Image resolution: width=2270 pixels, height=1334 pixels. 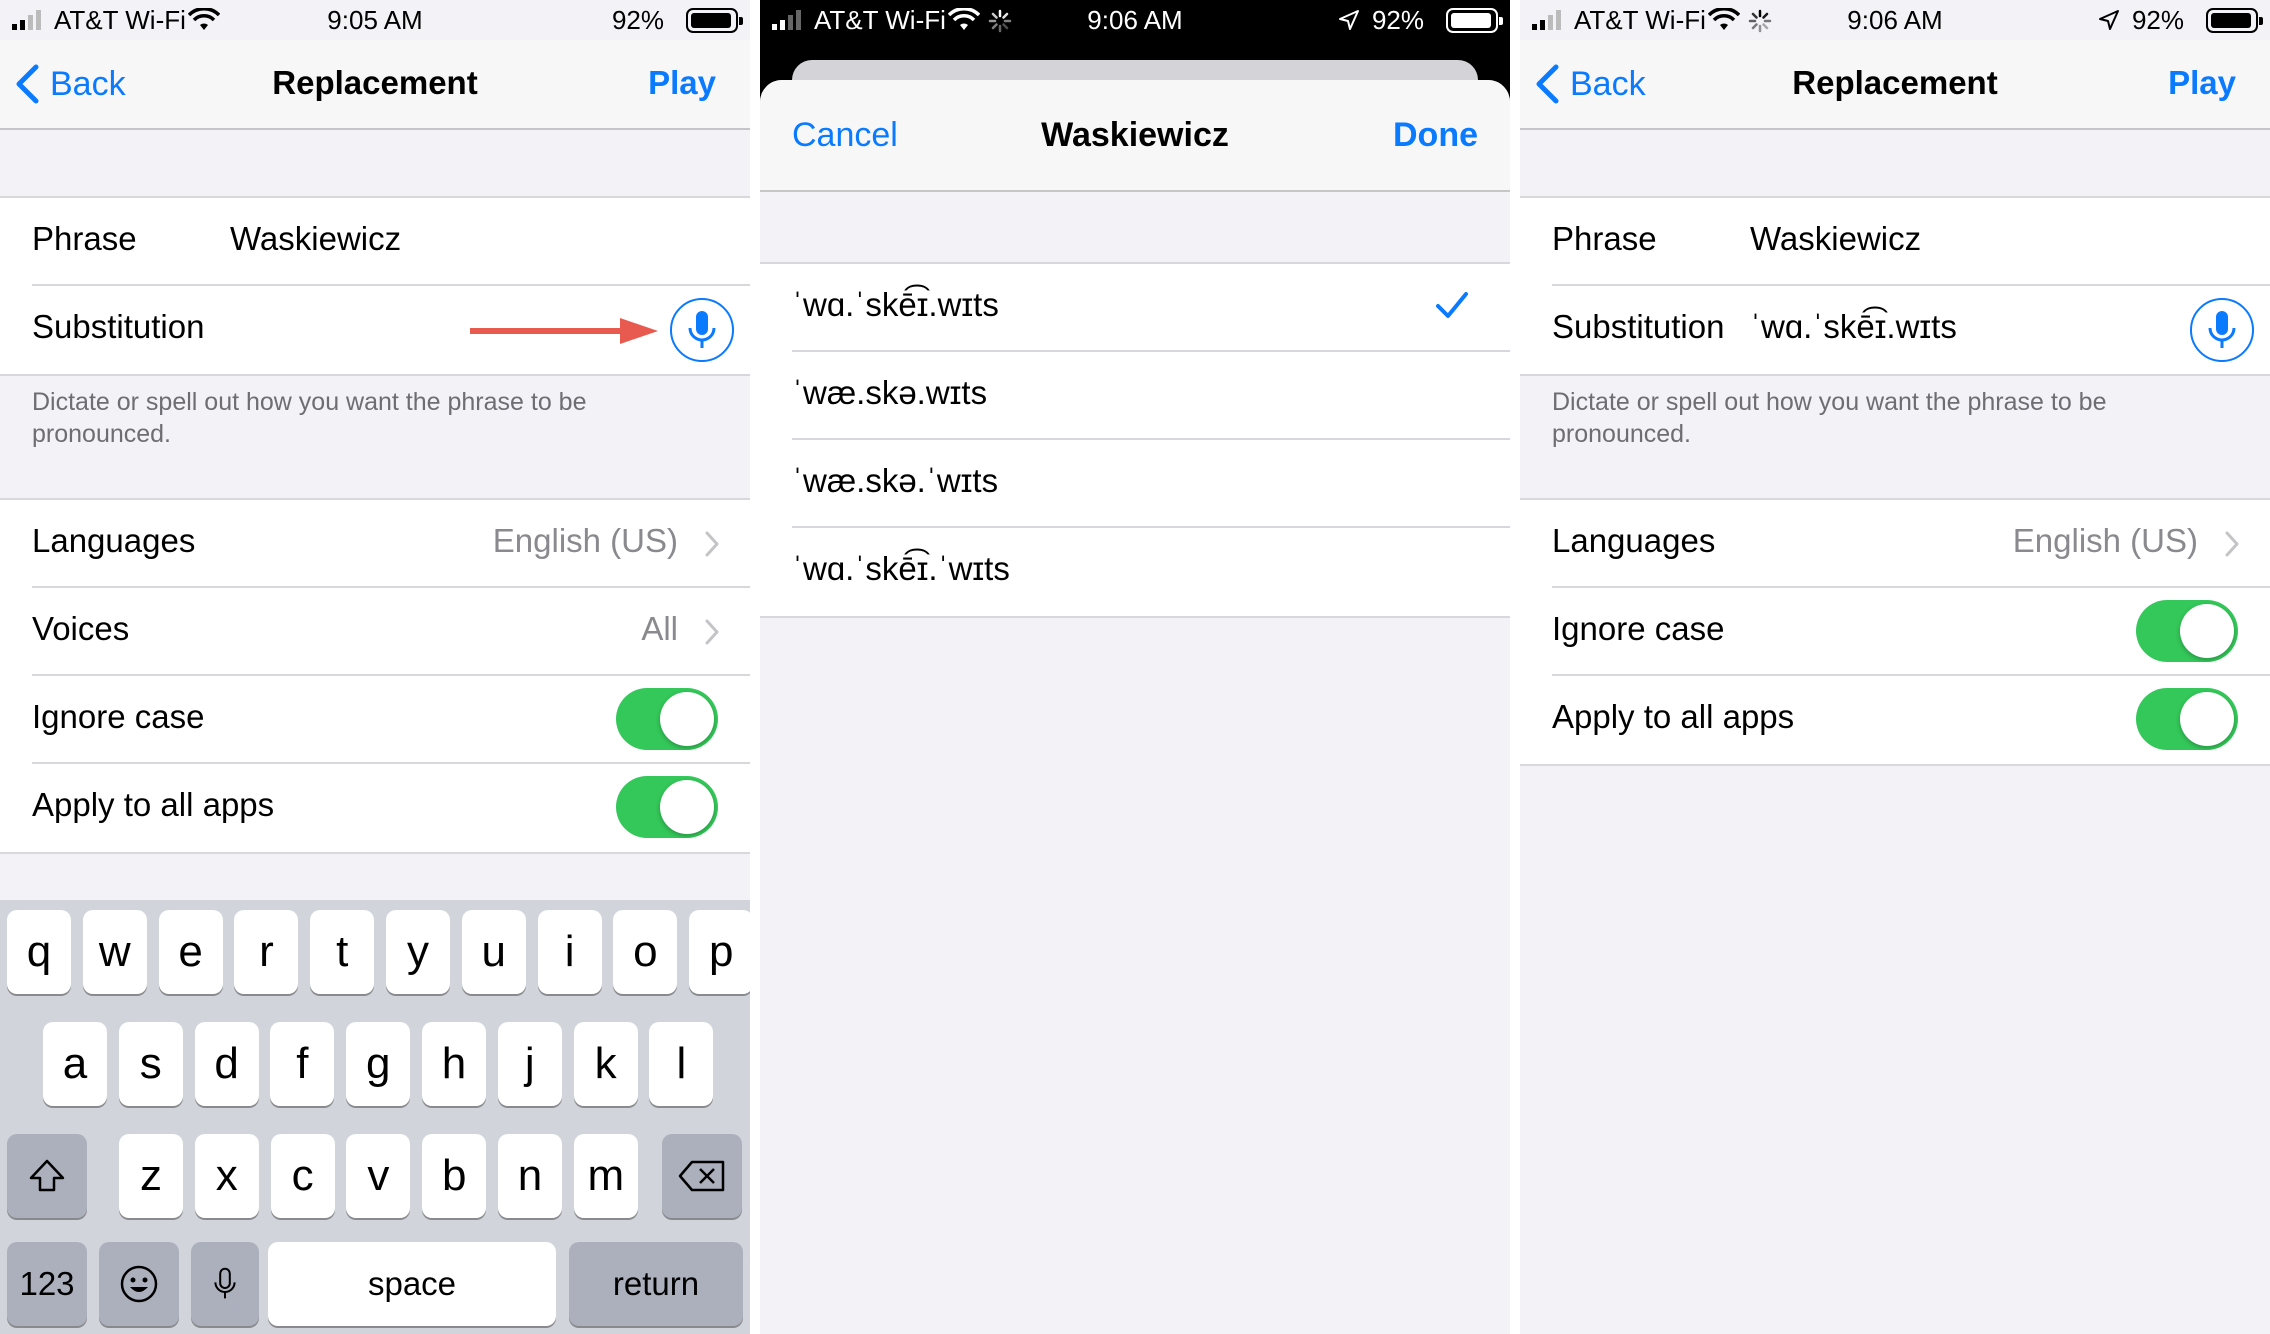 I want to click on emoji-icon, so click(x=139, y=1284).